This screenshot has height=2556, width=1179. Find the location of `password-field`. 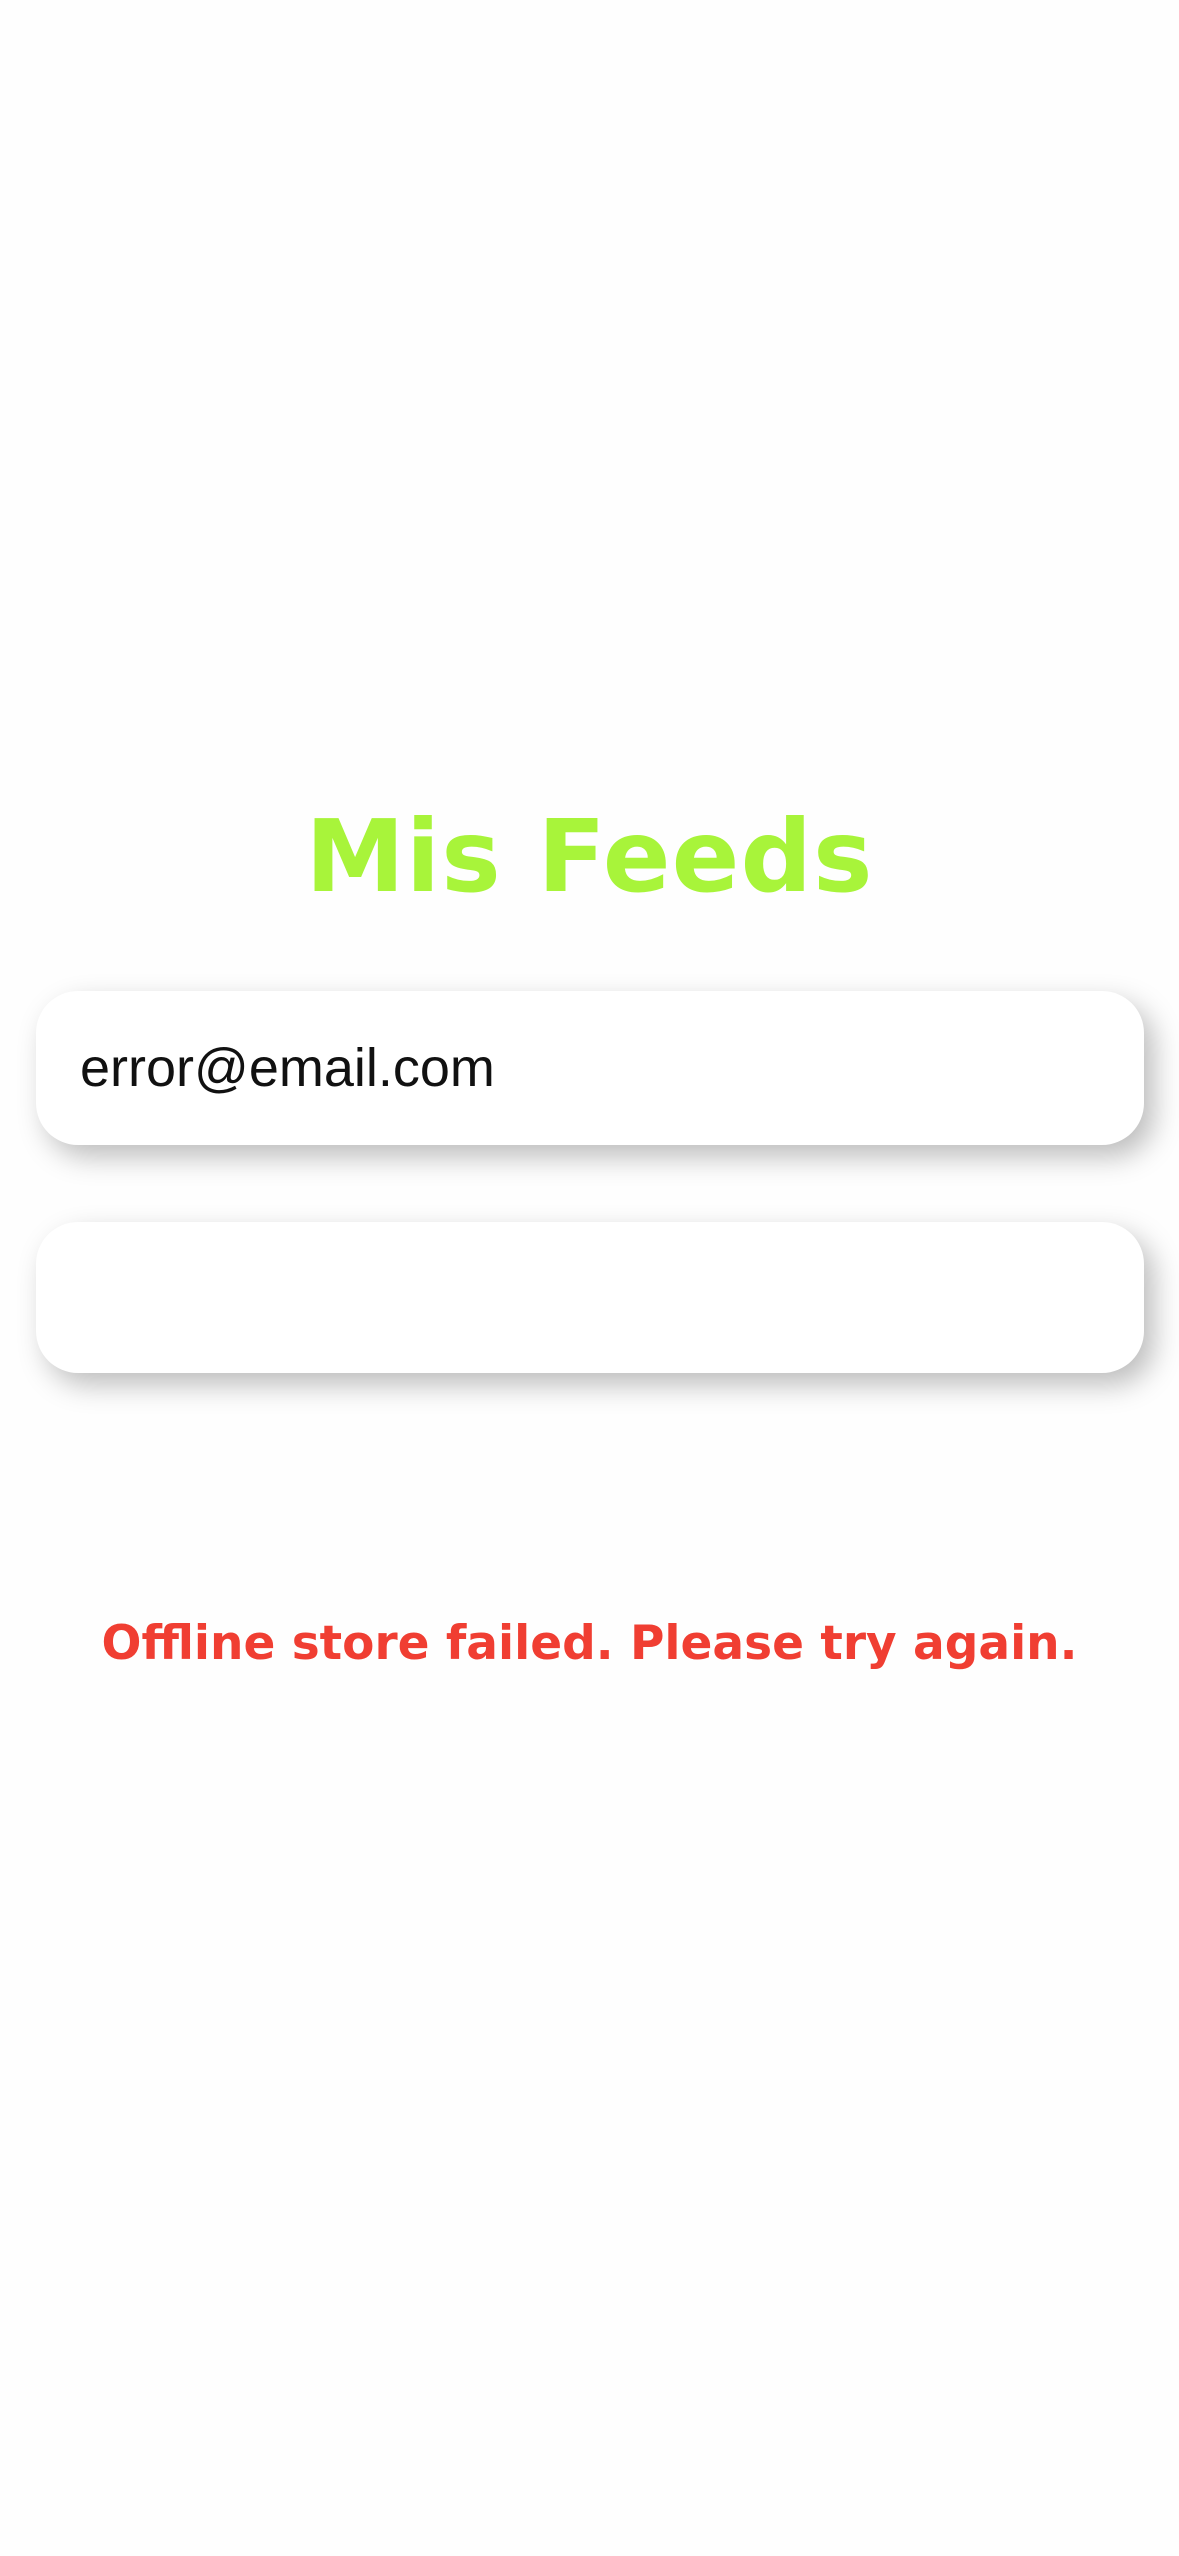

password-field is located at coordinates (590, 1297).